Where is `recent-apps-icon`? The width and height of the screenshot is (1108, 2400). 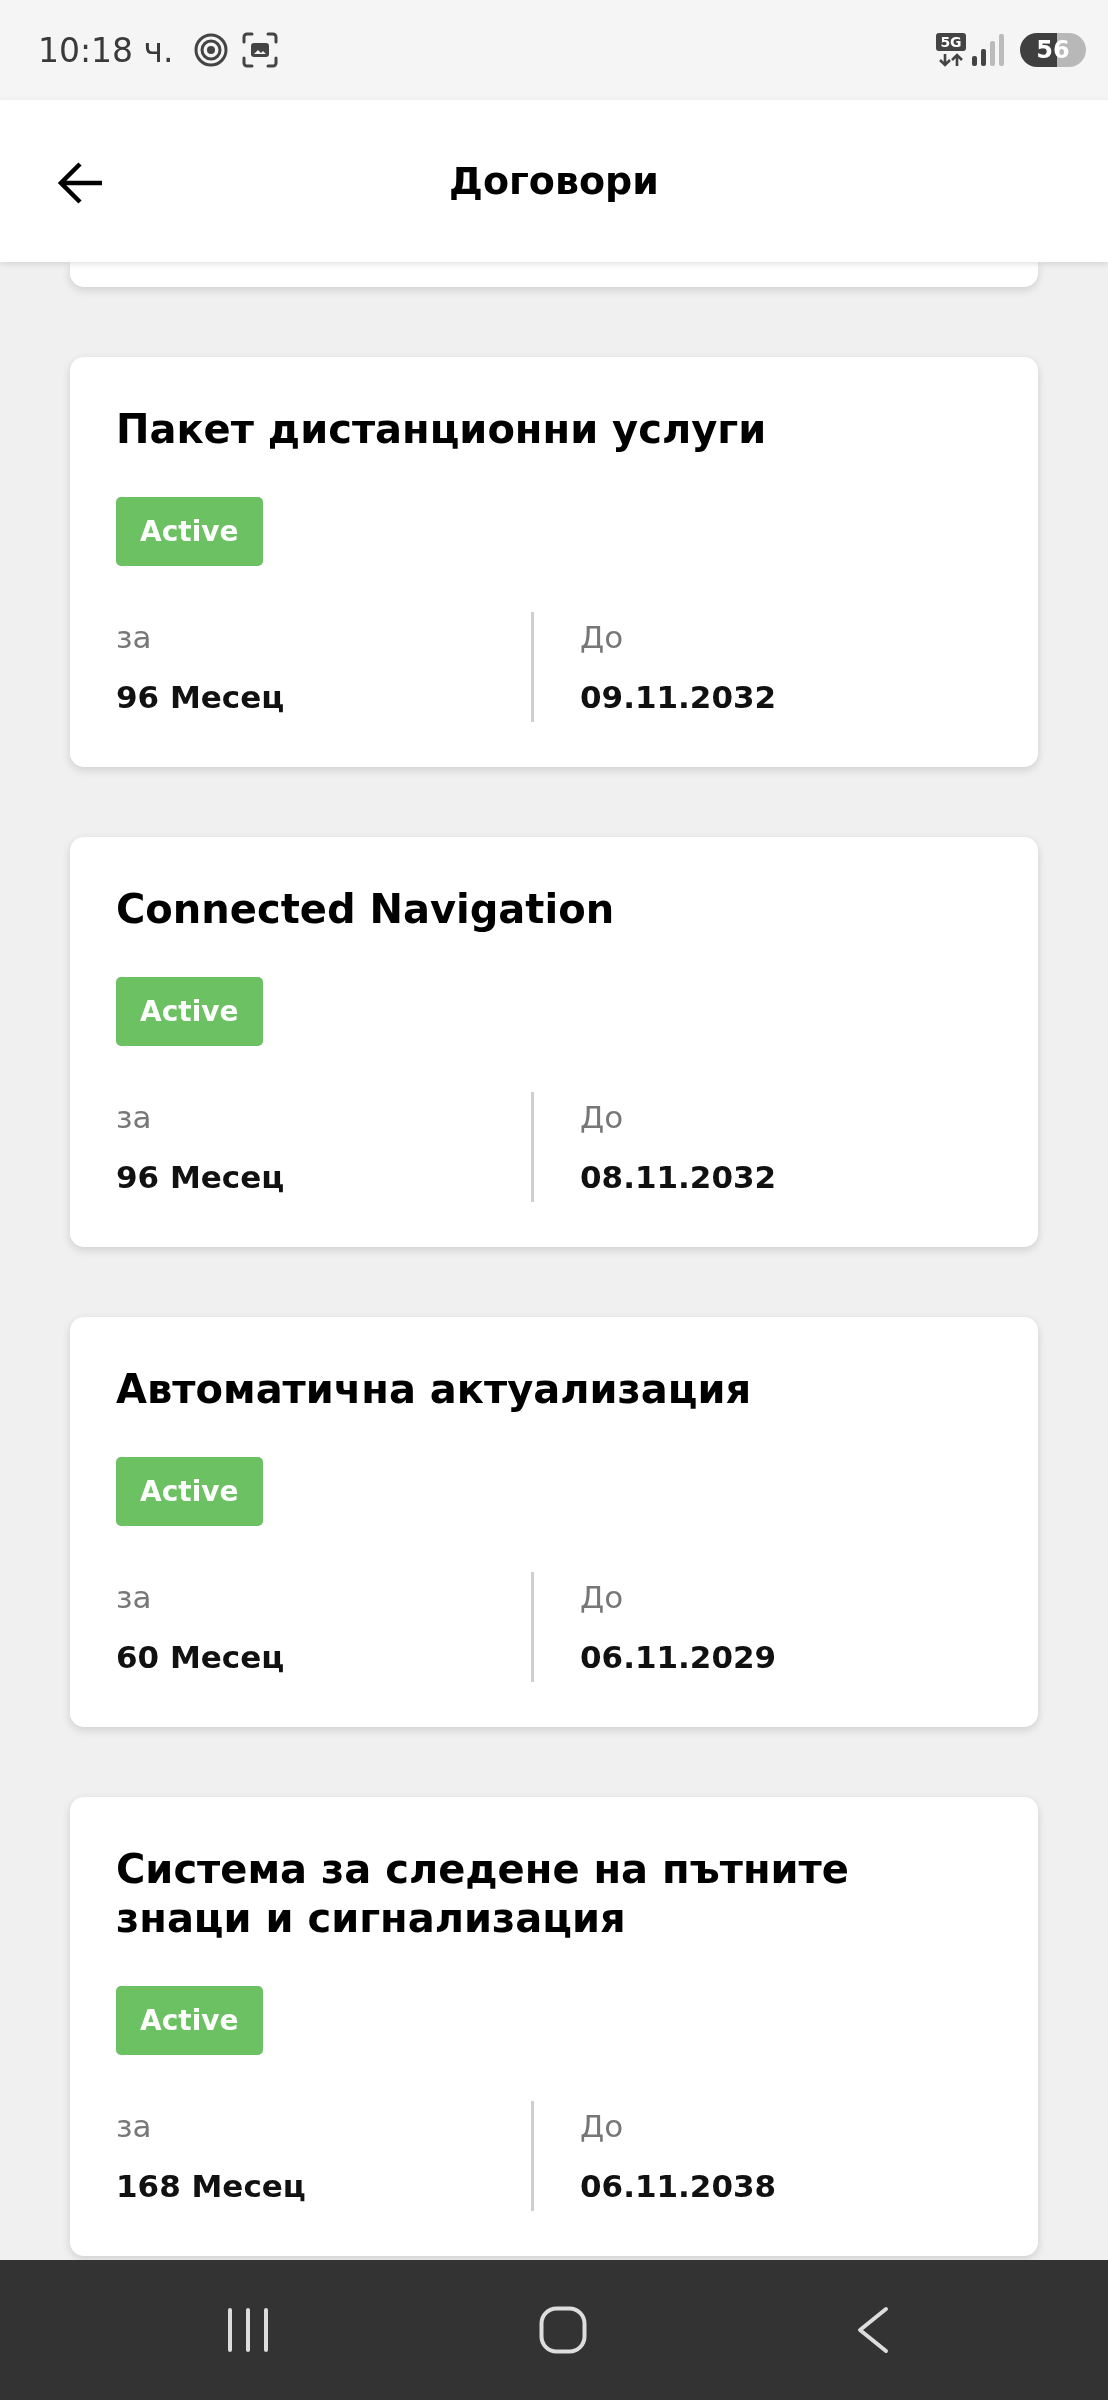
recent-apps-icon is located at coordinates (248, 2330).